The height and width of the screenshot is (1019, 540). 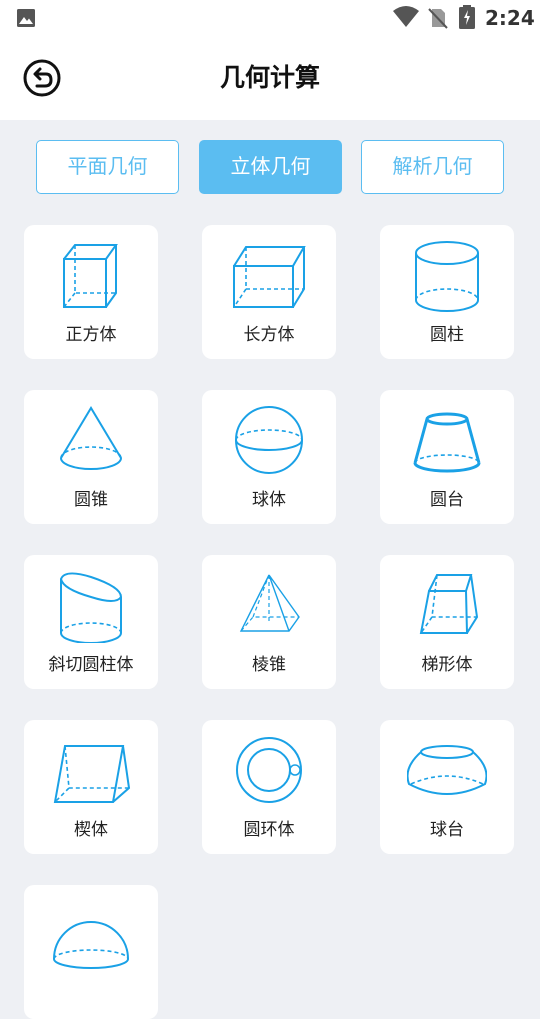 What do you see at coordinates (91, 500) in the screenshot?
I see `shape-label: 圆锥` at bounding box center [91, 500].